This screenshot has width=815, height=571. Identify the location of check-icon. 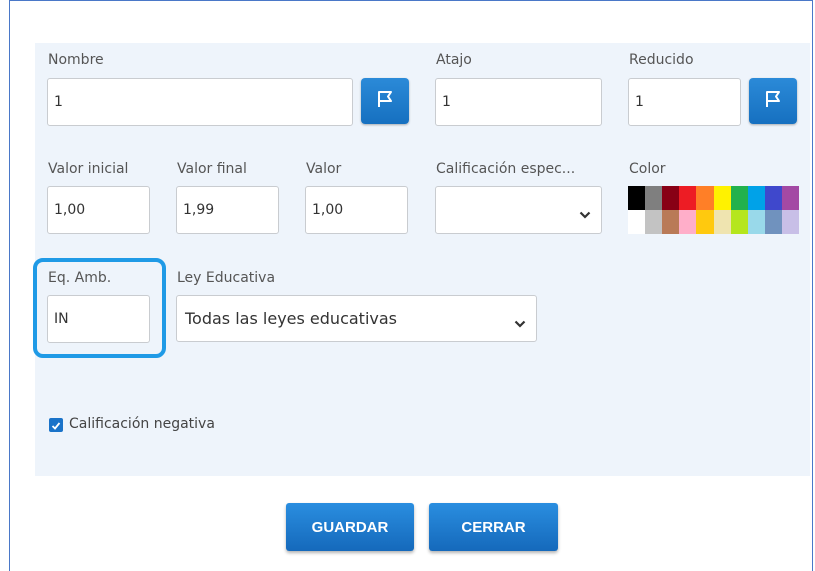
(56, 425).